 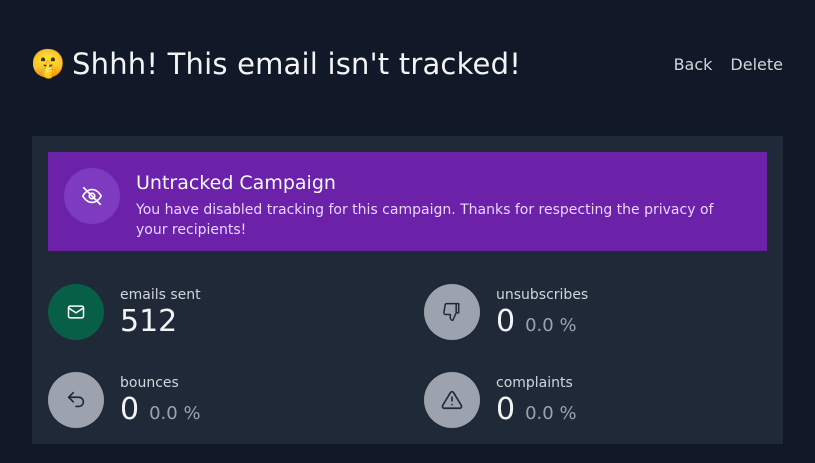 I want to click on reply-arrow-icon, so click(x=76, y=400).